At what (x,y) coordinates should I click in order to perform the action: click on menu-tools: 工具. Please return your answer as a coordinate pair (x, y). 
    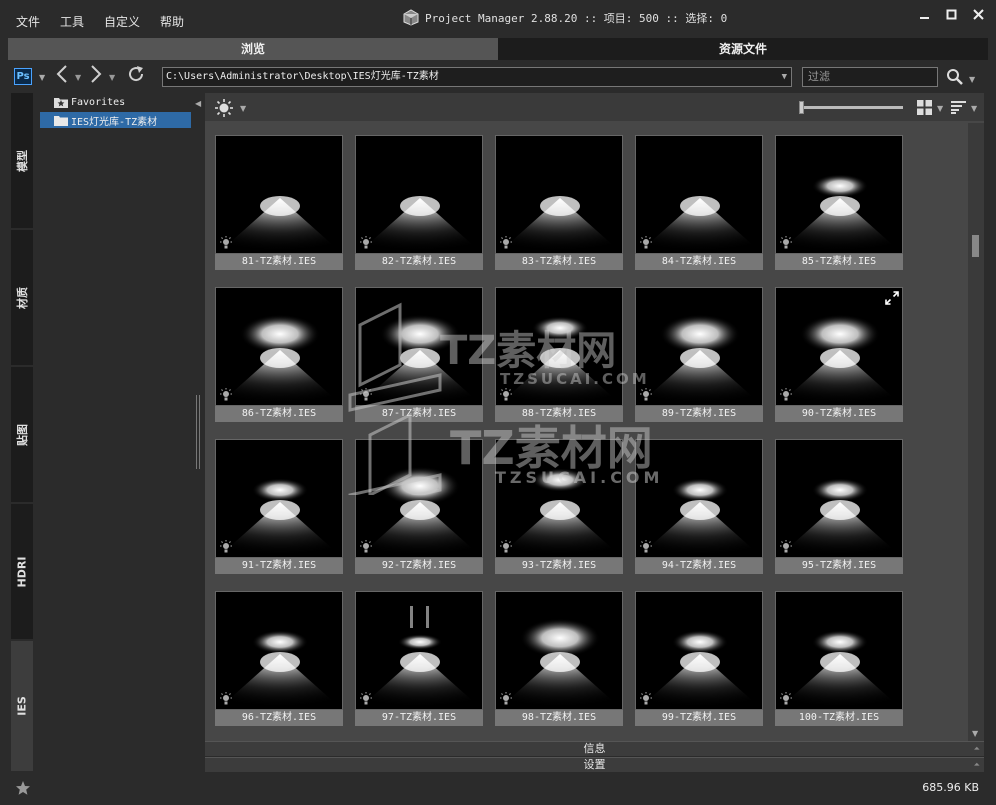
    Looking at the image, I should click on (72, 21).